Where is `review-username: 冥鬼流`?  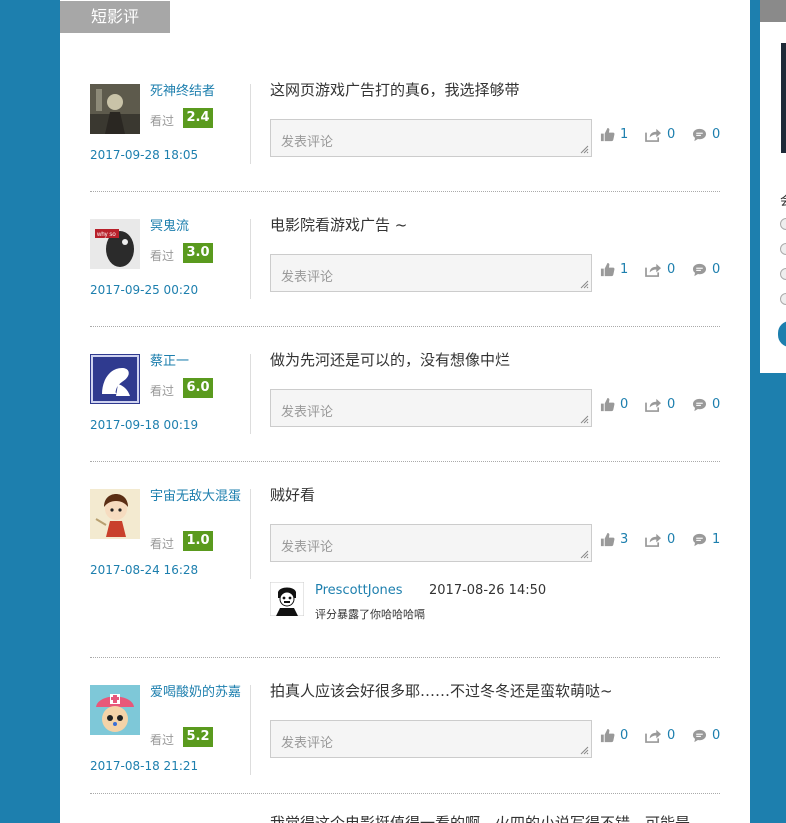 review-username: 冥鬼流 is located at coordinates (197, 227).